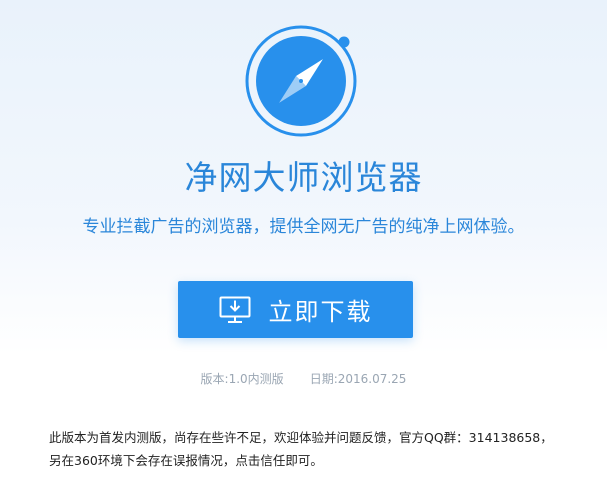  Describe the element at coordinates (186, 460) in the screenshot. I see `notice-line-2: 另在360环境下会存在误报情况，点击信任即可。` at that location.